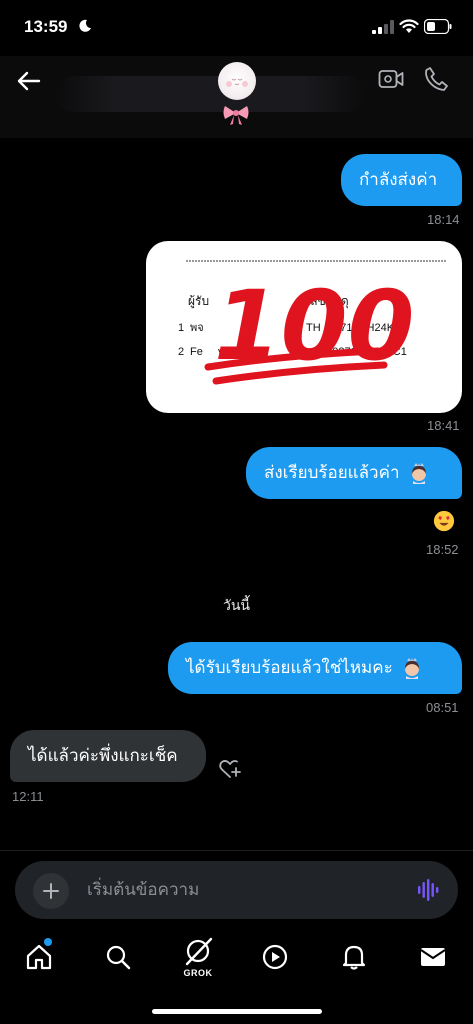 Image resolution: width=473 pixels, height=1024 pixels. Describe the element at coordinates (28, 796) in the screenshot. I see `message-timestamp: 12:11` at that location.